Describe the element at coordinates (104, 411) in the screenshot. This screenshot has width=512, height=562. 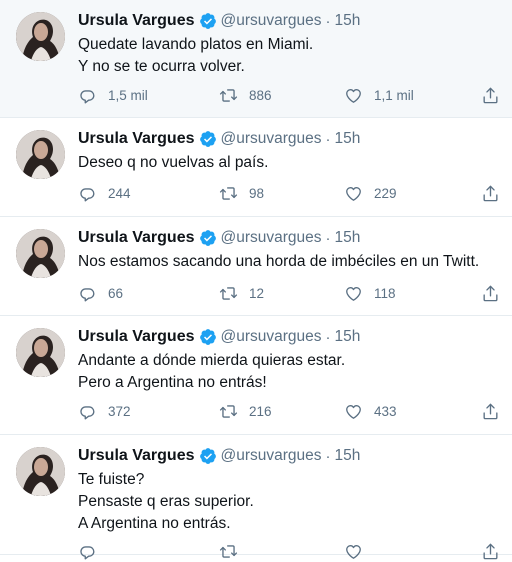
I see `reply-button: 372` at that location.